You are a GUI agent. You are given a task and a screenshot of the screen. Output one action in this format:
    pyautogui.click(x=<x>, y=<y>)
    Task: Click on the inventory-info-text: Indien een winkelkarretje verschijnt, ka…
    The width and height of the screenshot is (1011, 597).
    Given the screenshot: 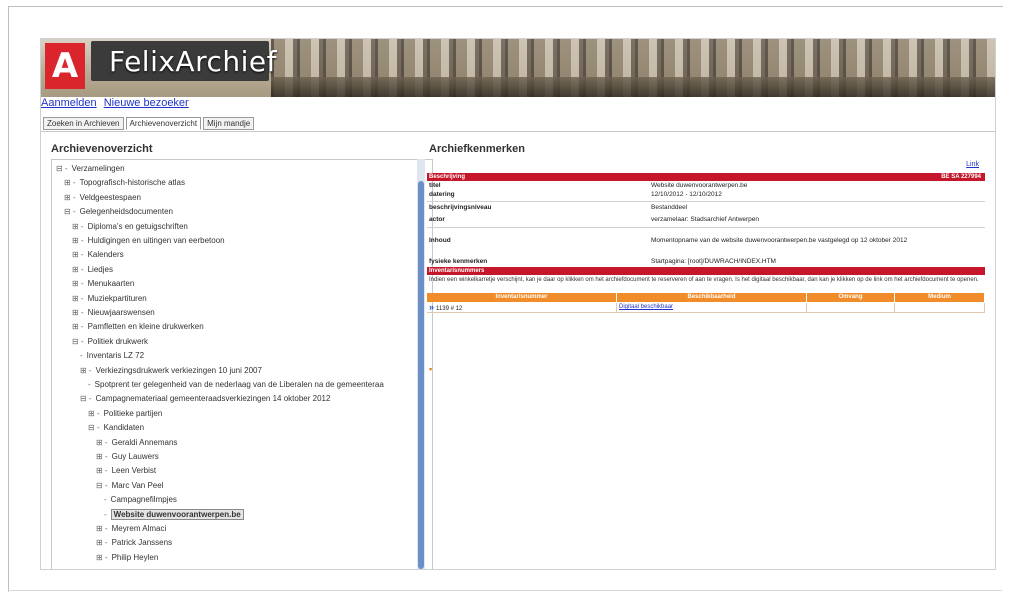 What is the action you would take?
    pyautogui.click(x=704, y=280)
    